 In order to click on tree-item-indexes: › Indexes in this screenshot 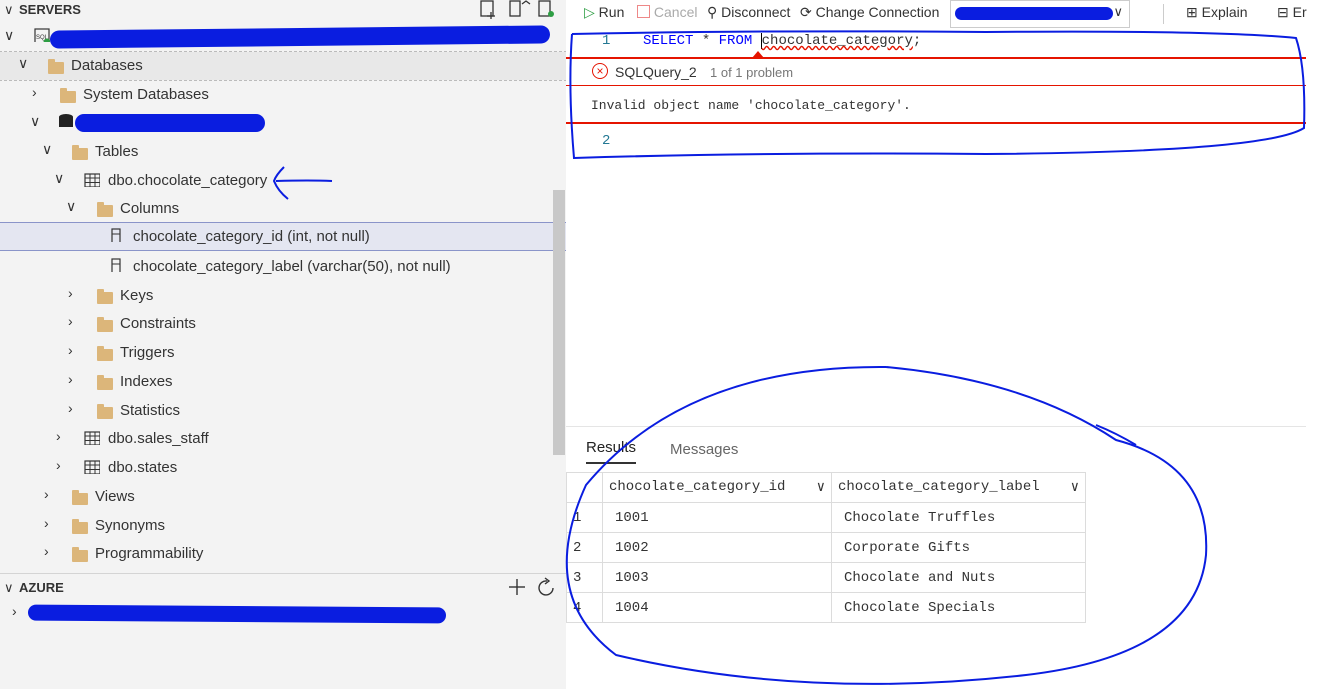, I will do `click(283, 382)`.